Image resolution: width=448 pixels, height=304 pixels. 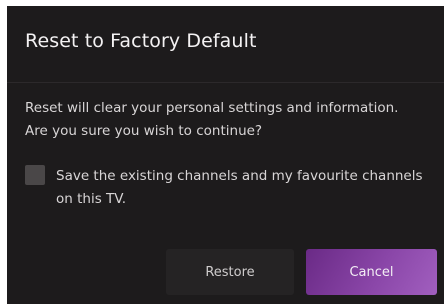 I want to click on cancel-button: Cancel, so click(x=371, y=272).